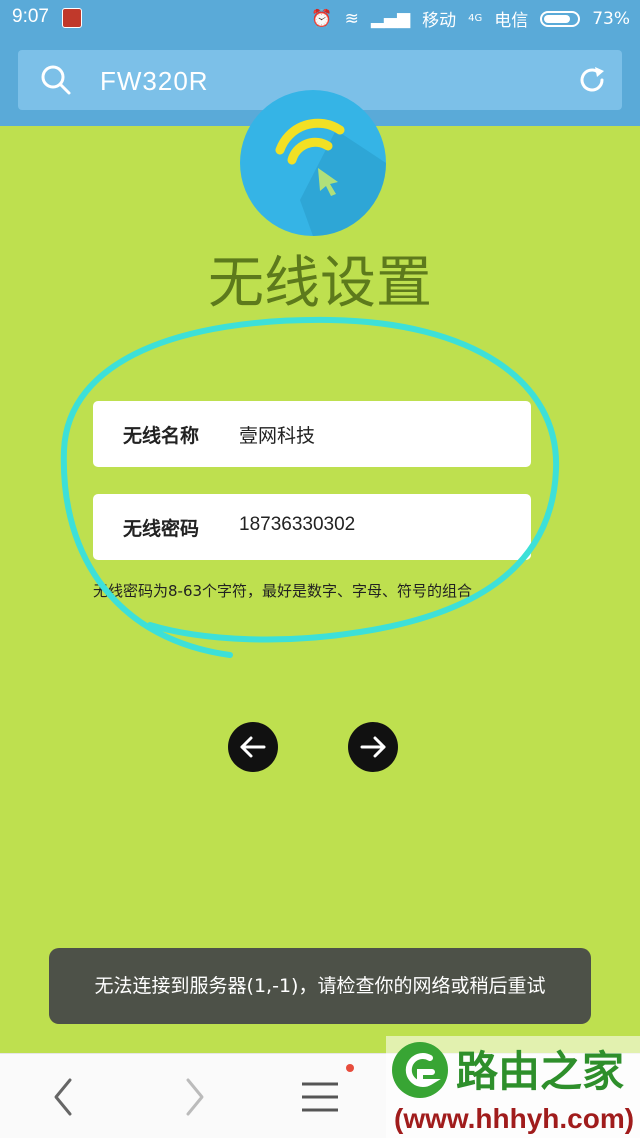 The height and width of the screenshot is (1138, 640). Describe the element at coordinates (297, 525) in the screenshot. I see `wireless-password-value: 18736330302` at that location.